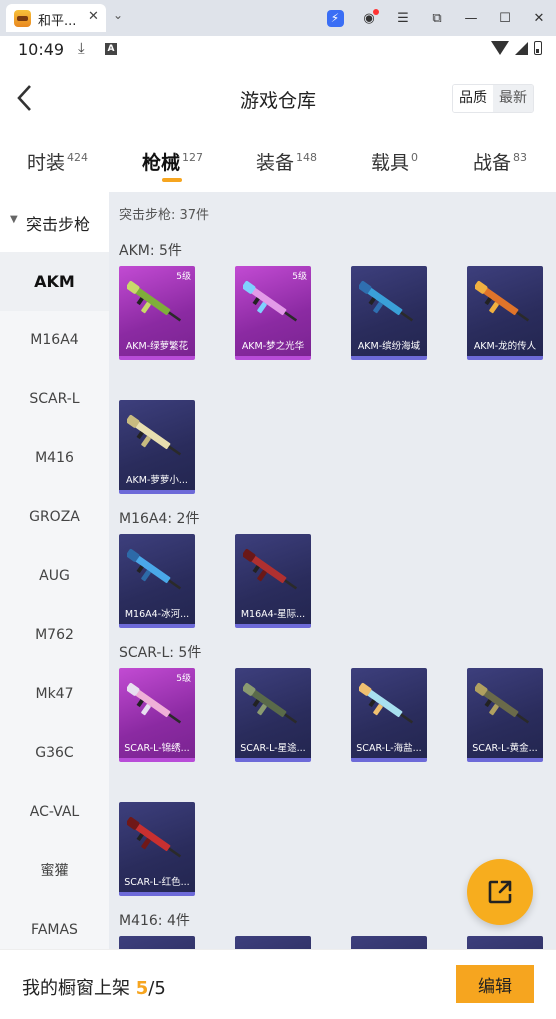 This screenshot has width=556, height=1019. Describe the element at coordinates (369, 17) in the screenshot. I see `account-icon: ◉` at that location.